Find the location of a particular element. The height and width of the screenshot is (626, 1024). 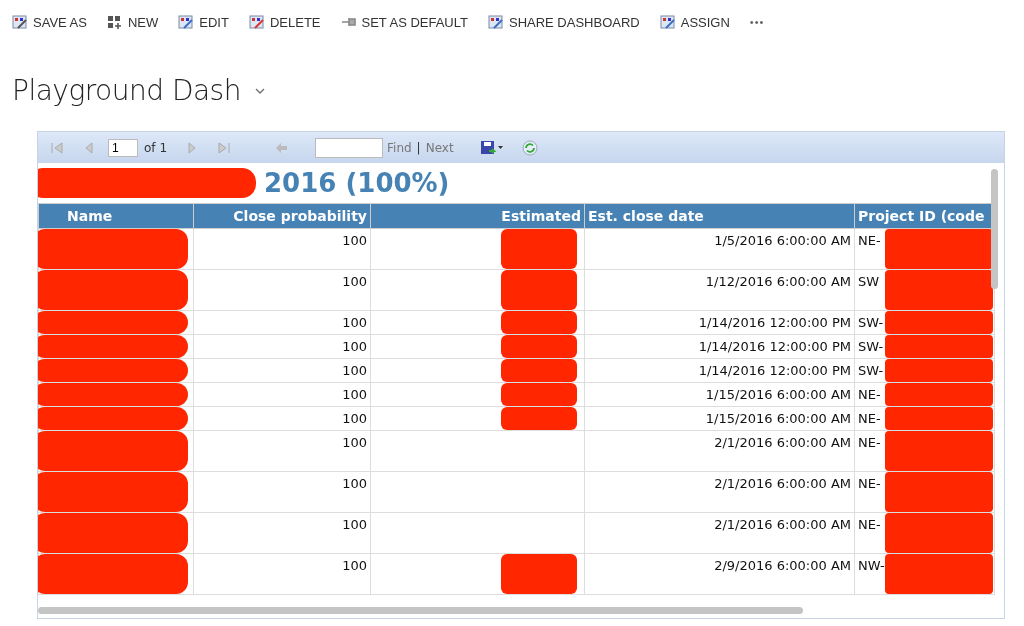

page-count: of 1 is located at coordinates (155, 147).